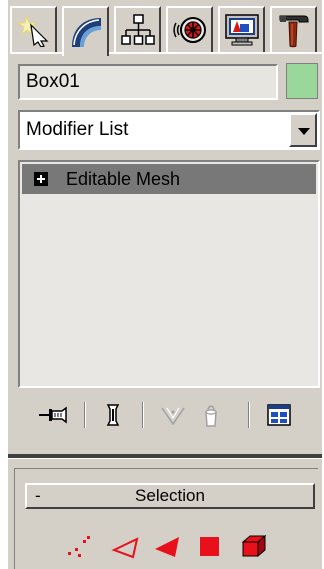 The image size is (324, 569). I want to click on element-icon, so click(254, 546).